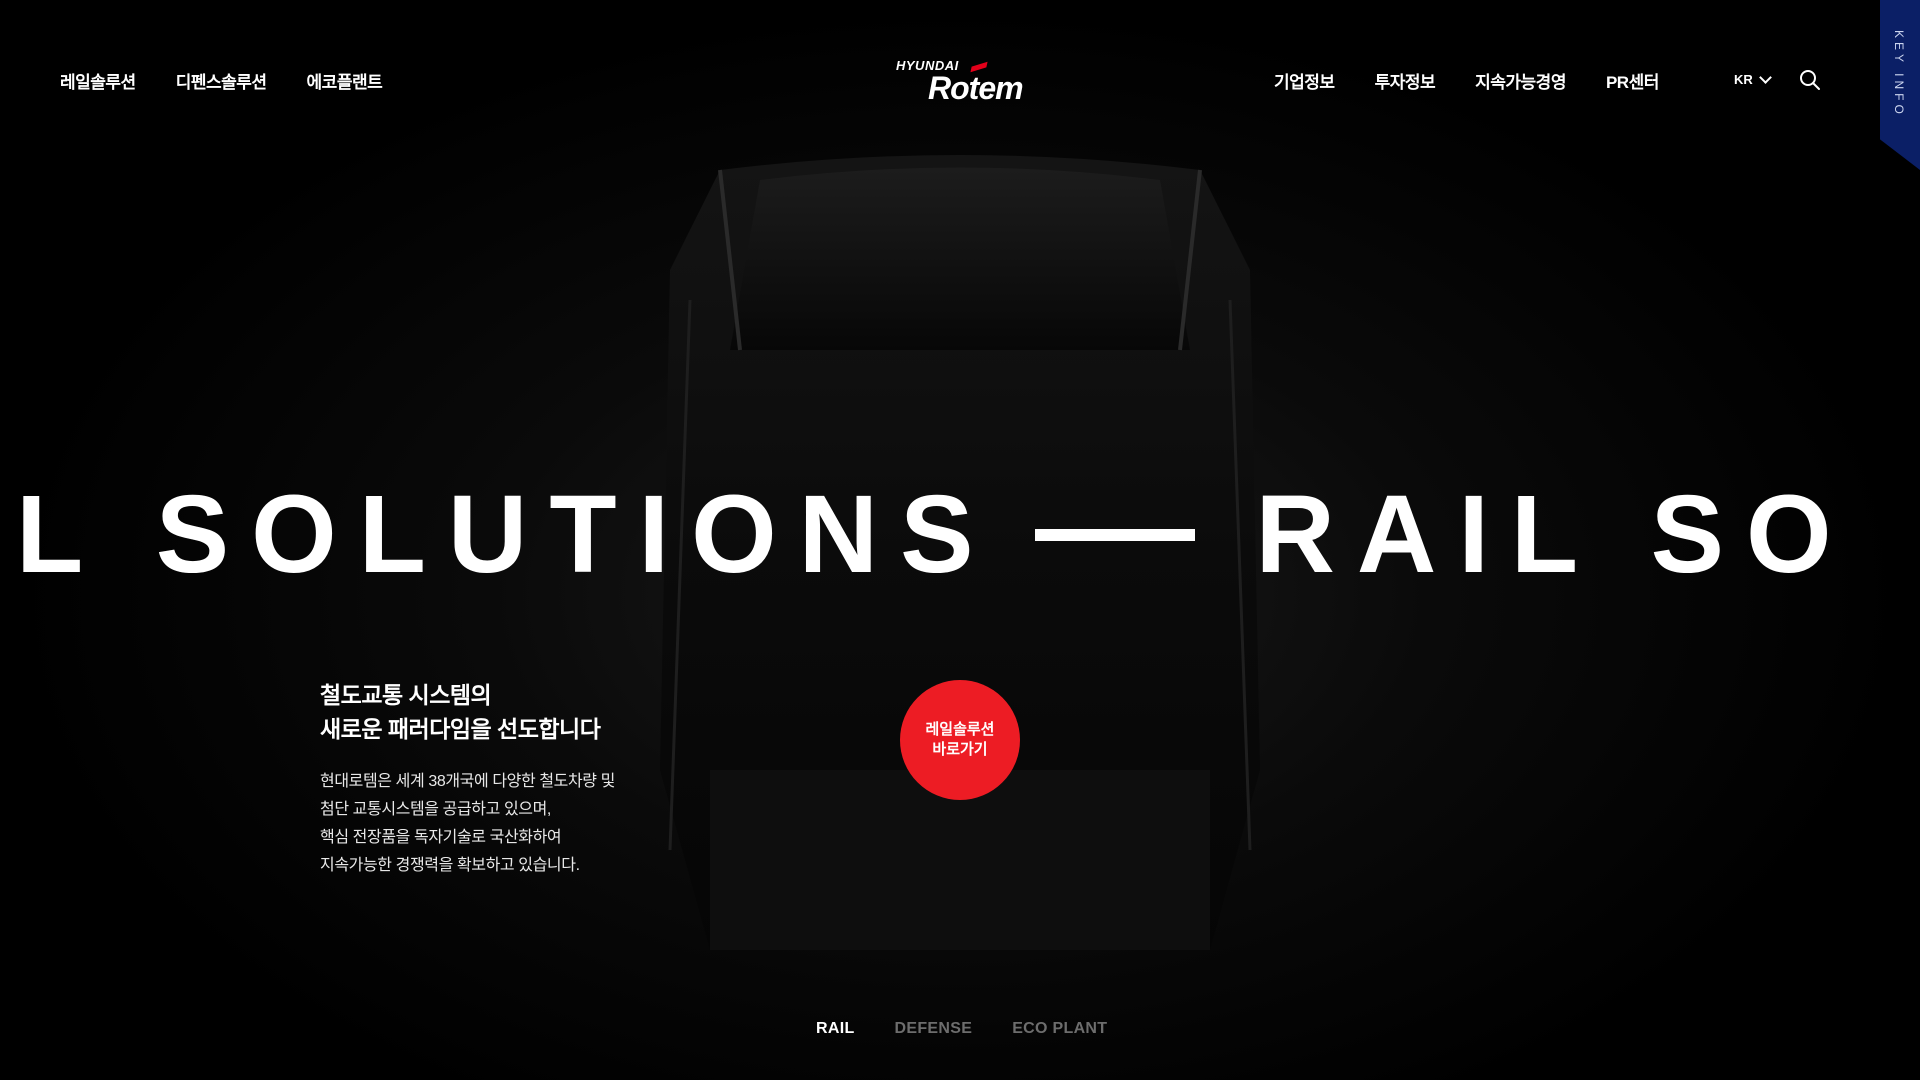 The width and height of the screenshot is (1920, 1080). What do you see at coordinates (934, 1029) in the screenshot?
I see `tab-defense: DEFENSE` at bounding box center [934, 1029].